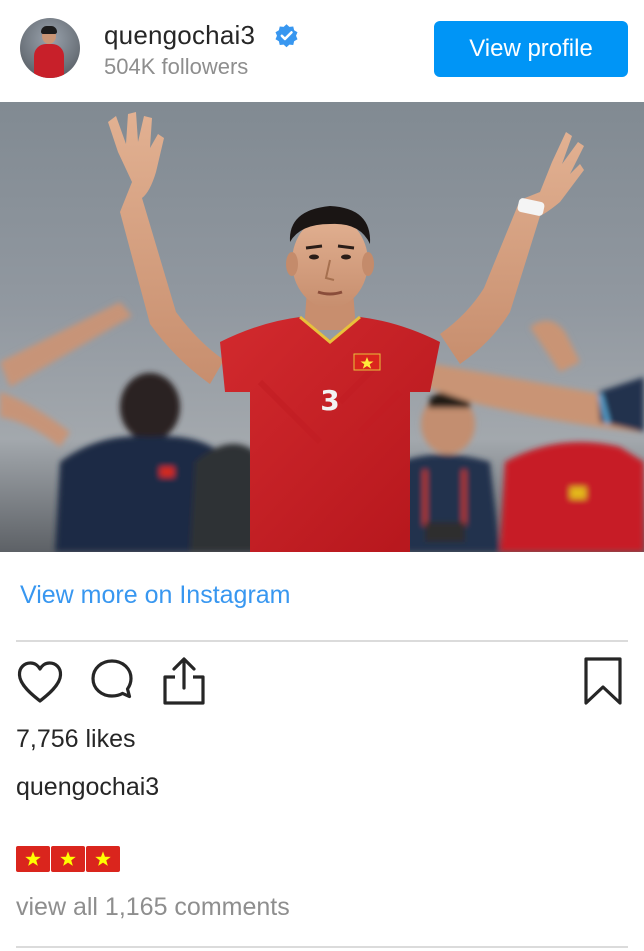  Describe the element at coordinates (50, 48) in the screenshot. I see `avatar` at that location.